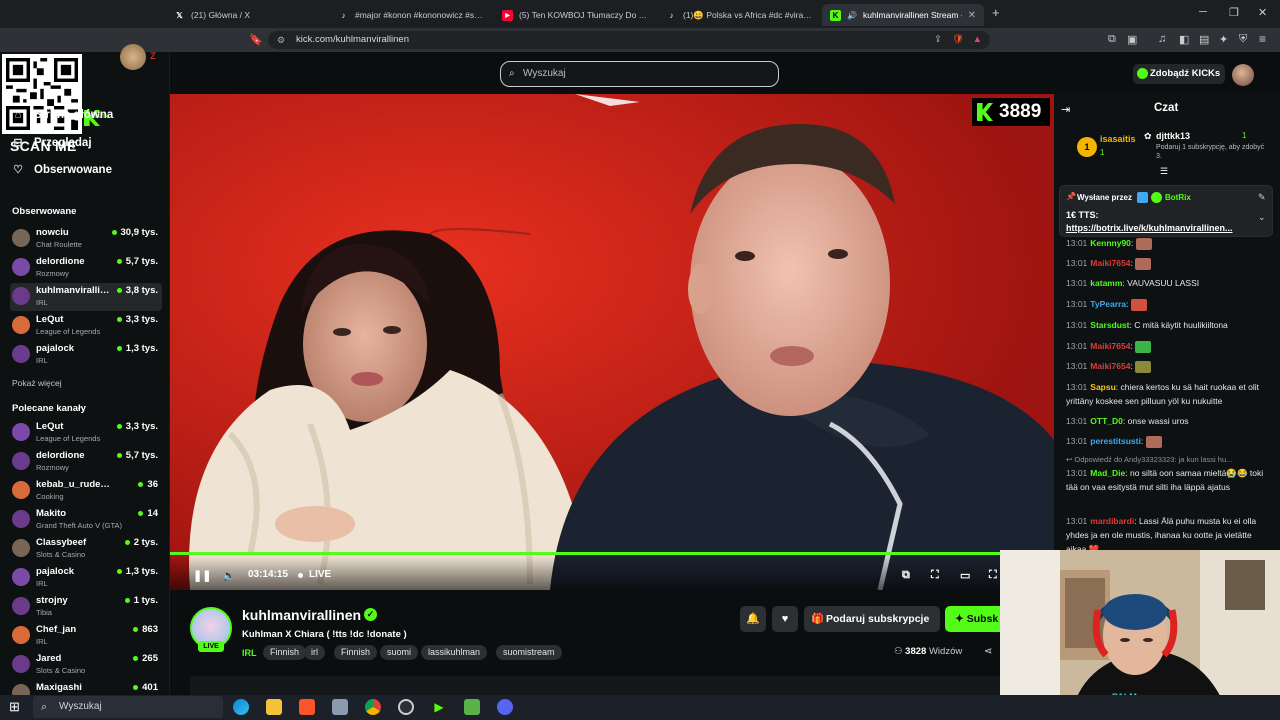 This screenshot has width=1280, height=720. Describe the element at coordinates (406, 707) in the screenshot. I see `obs-icon` at that location.